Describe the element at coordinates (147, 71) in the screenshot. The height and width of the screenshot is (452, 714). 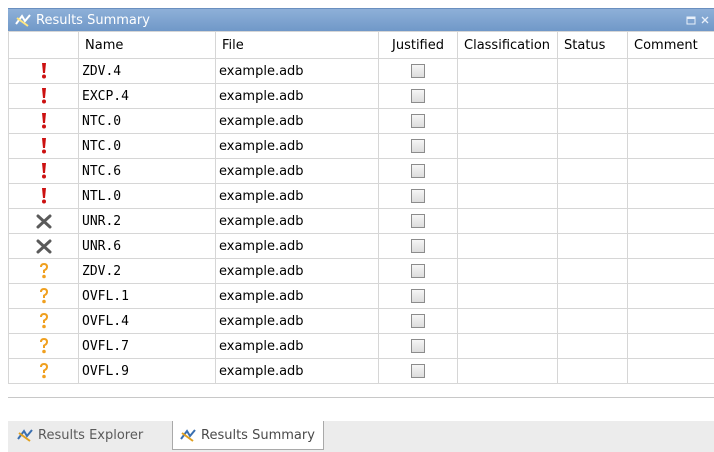
I see `name-cell: ZDV.4` at that location.